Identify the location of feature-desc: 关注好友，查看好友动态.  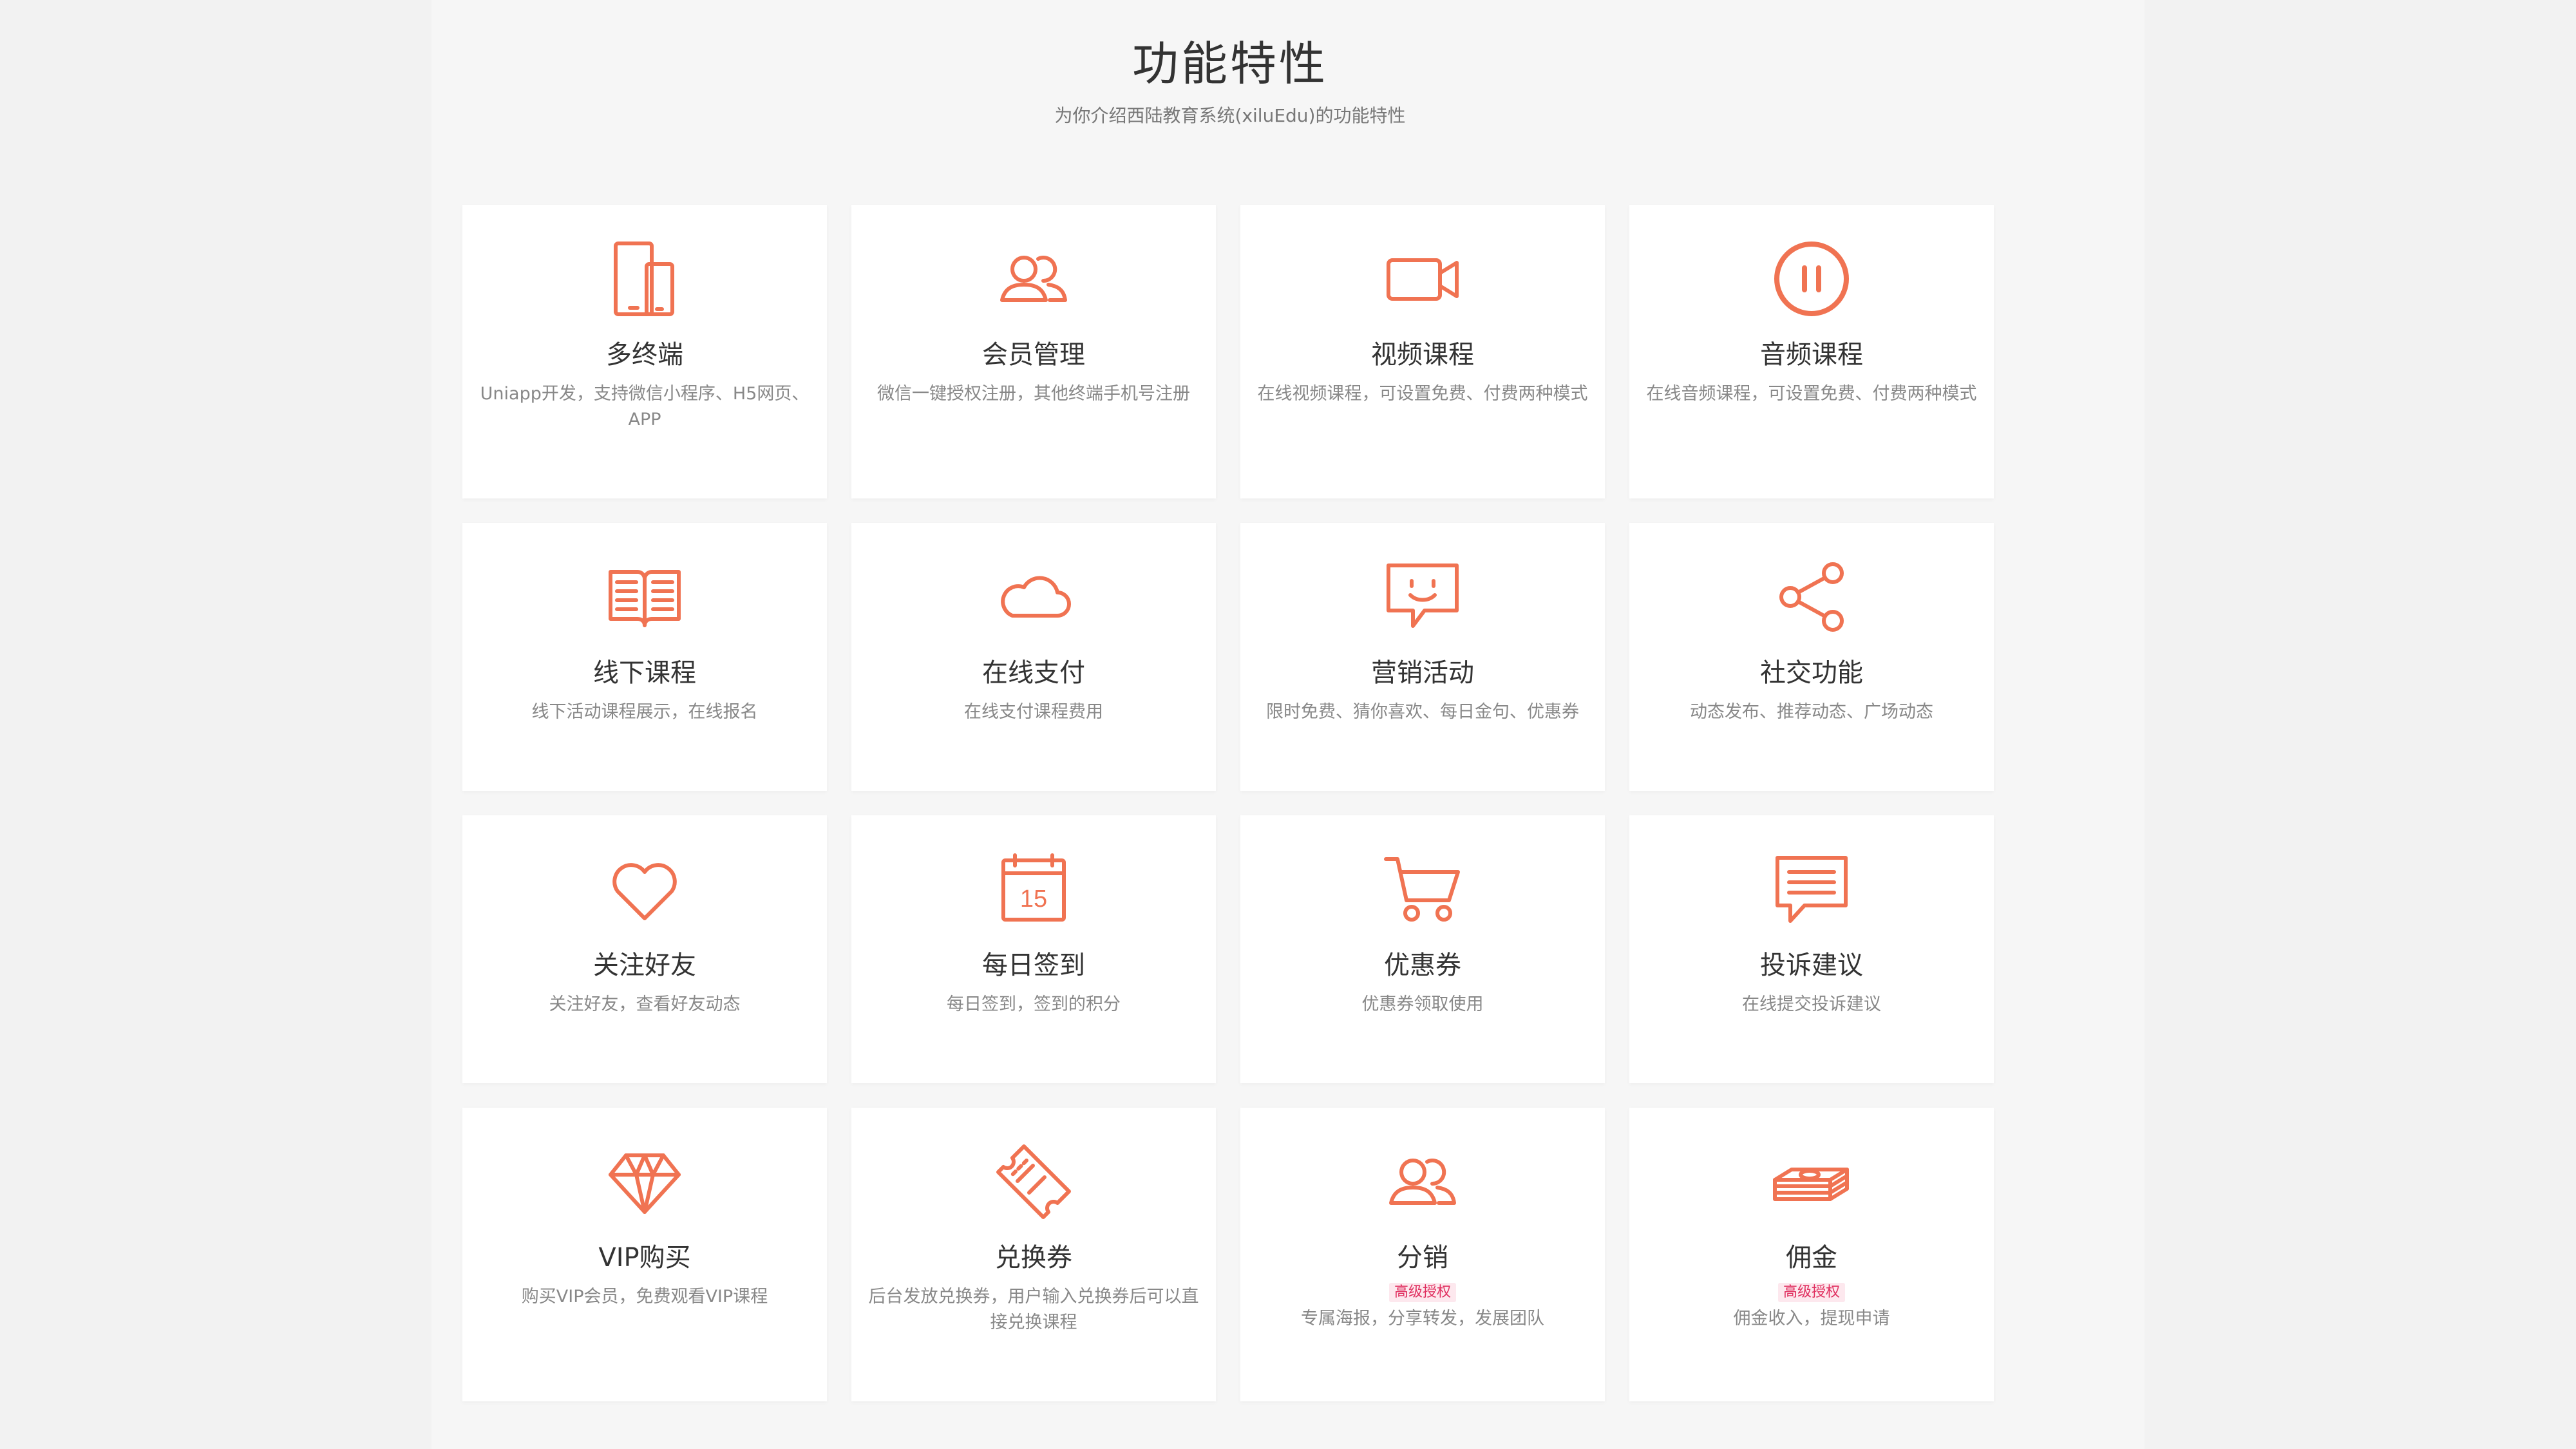
(645, 1004).